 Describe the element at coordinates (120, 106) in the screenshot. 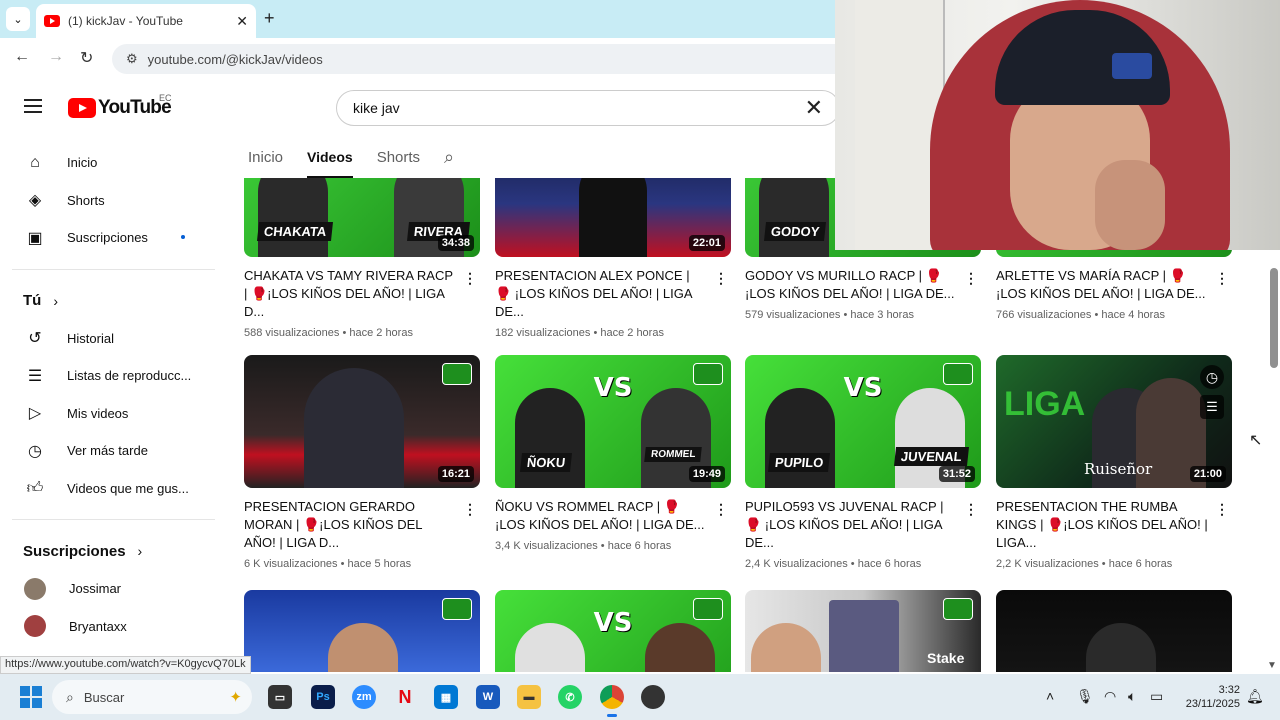

I see `youtube-logo: YouTube EC` at that location.